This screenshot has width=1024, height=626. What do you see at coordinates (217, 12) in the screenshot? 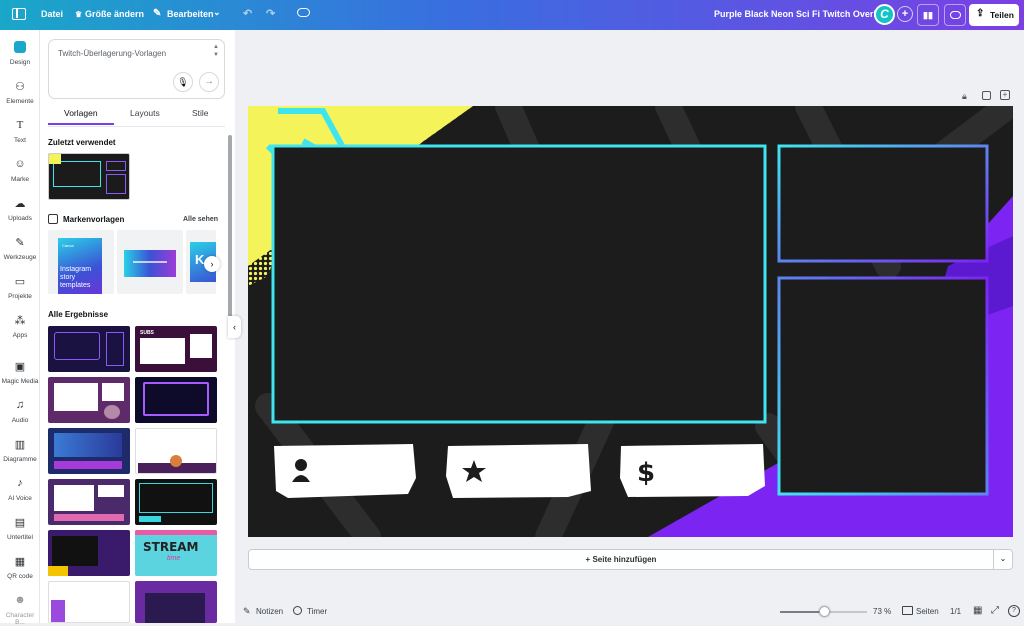
I see `chevron-down-icon: ⌄` at bounding box center [217, 12].